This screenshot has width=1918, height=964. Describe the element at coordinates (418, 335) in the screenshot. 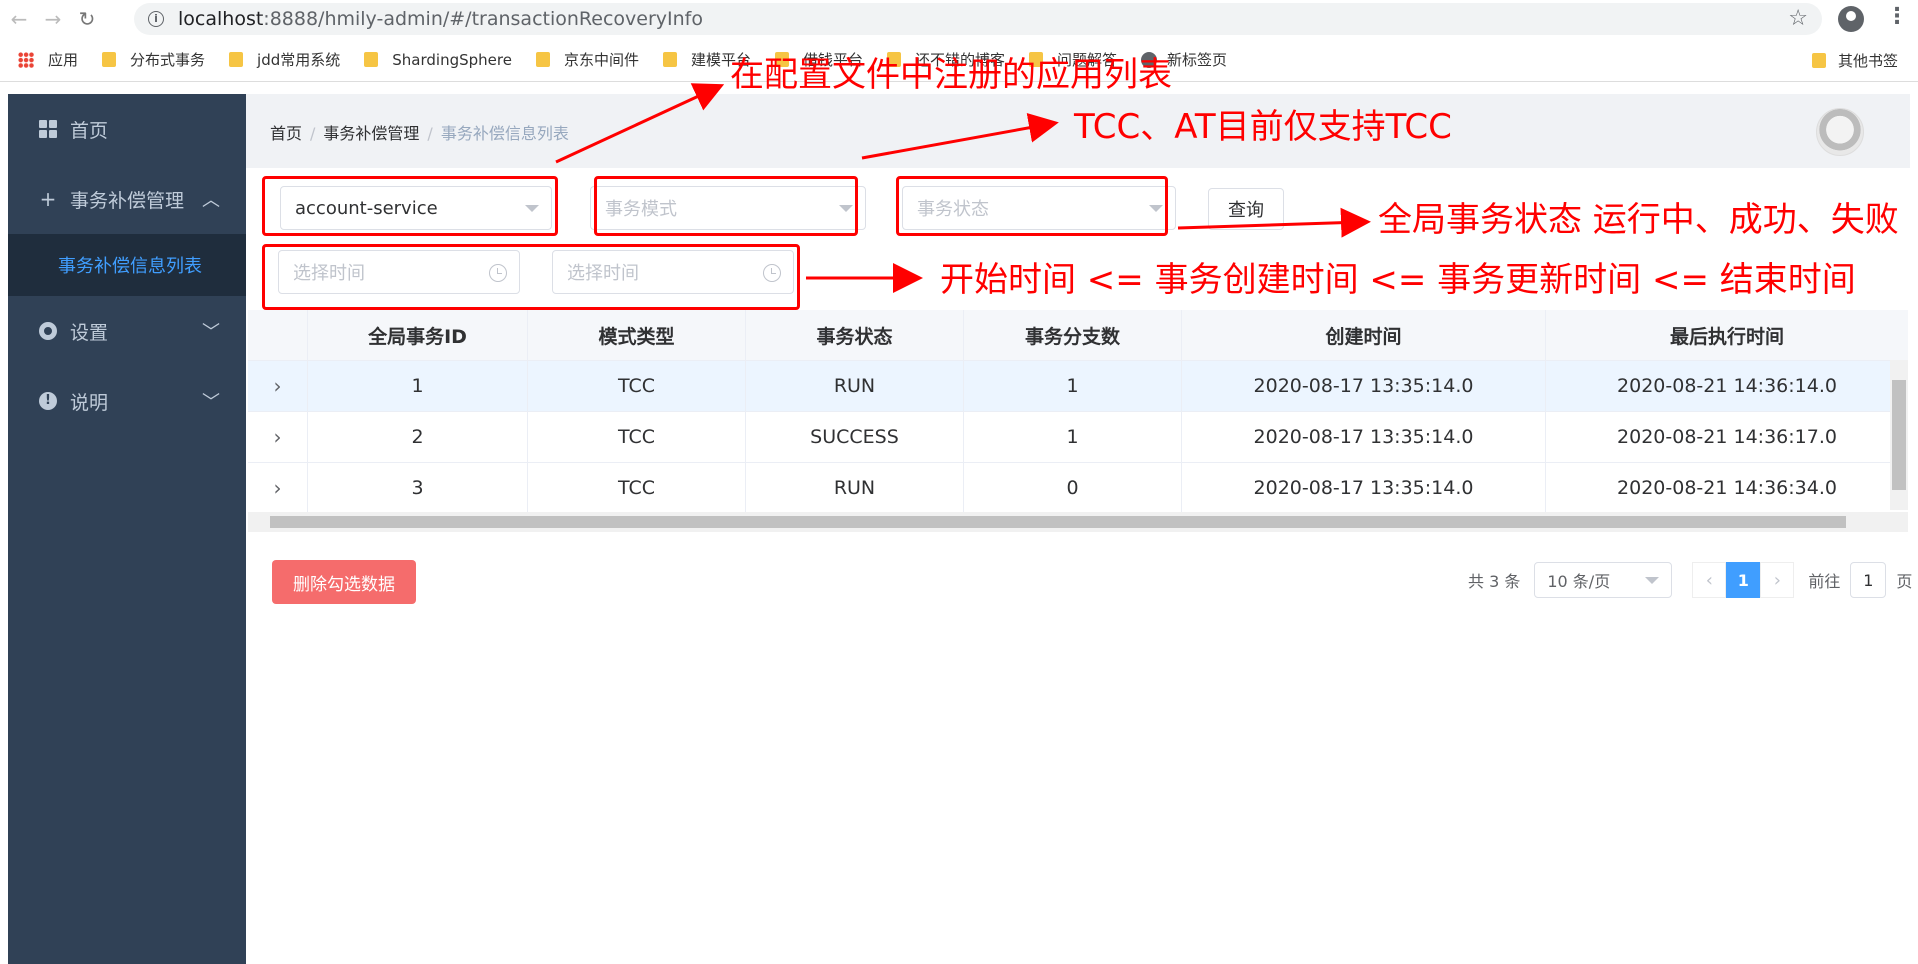

I see `table-header: 全局事务ID` at that location.